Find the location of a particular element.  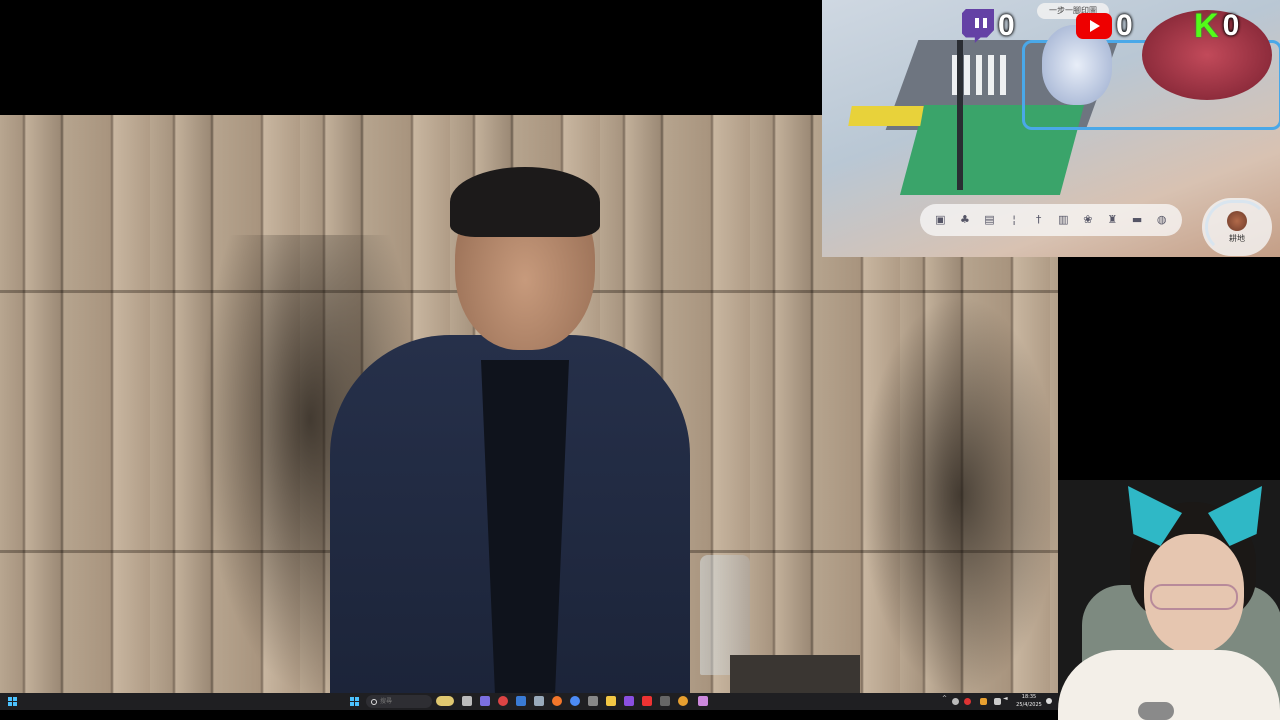

search-input is located at coordinates (400, 701).